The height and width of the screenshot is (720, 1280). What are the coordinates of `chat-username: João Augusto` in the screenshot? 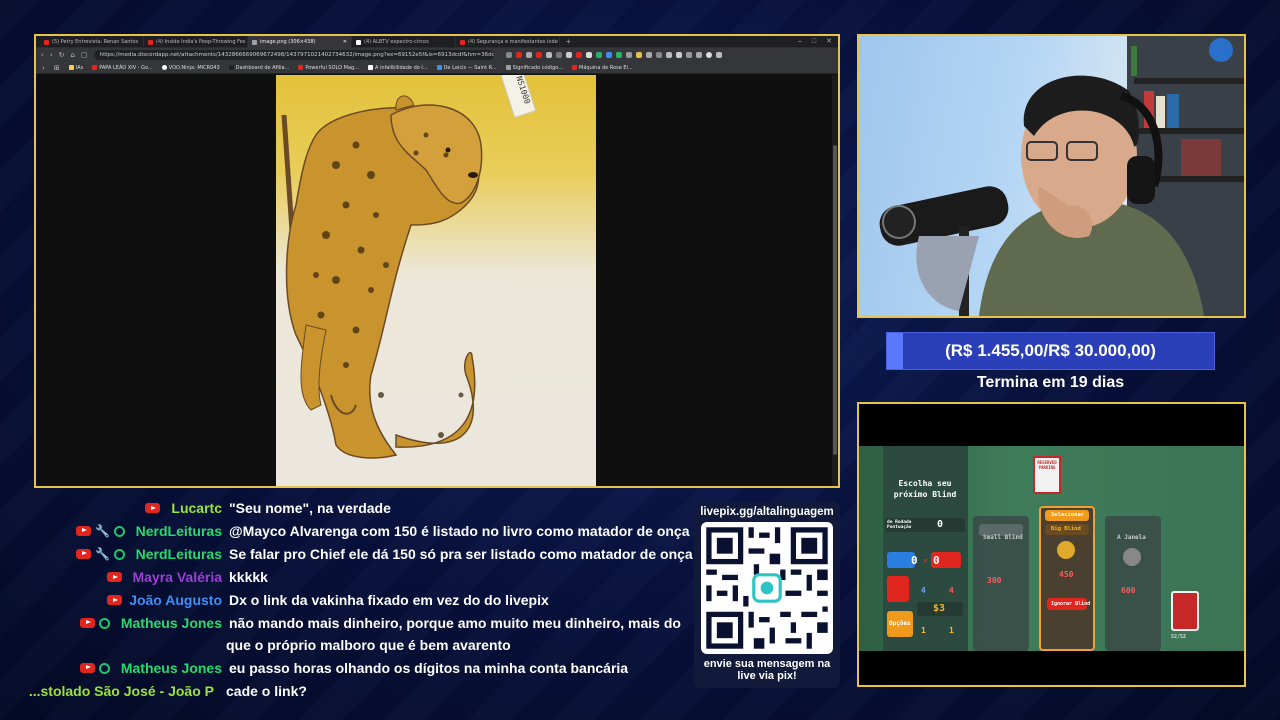 It's located at (175, 600).